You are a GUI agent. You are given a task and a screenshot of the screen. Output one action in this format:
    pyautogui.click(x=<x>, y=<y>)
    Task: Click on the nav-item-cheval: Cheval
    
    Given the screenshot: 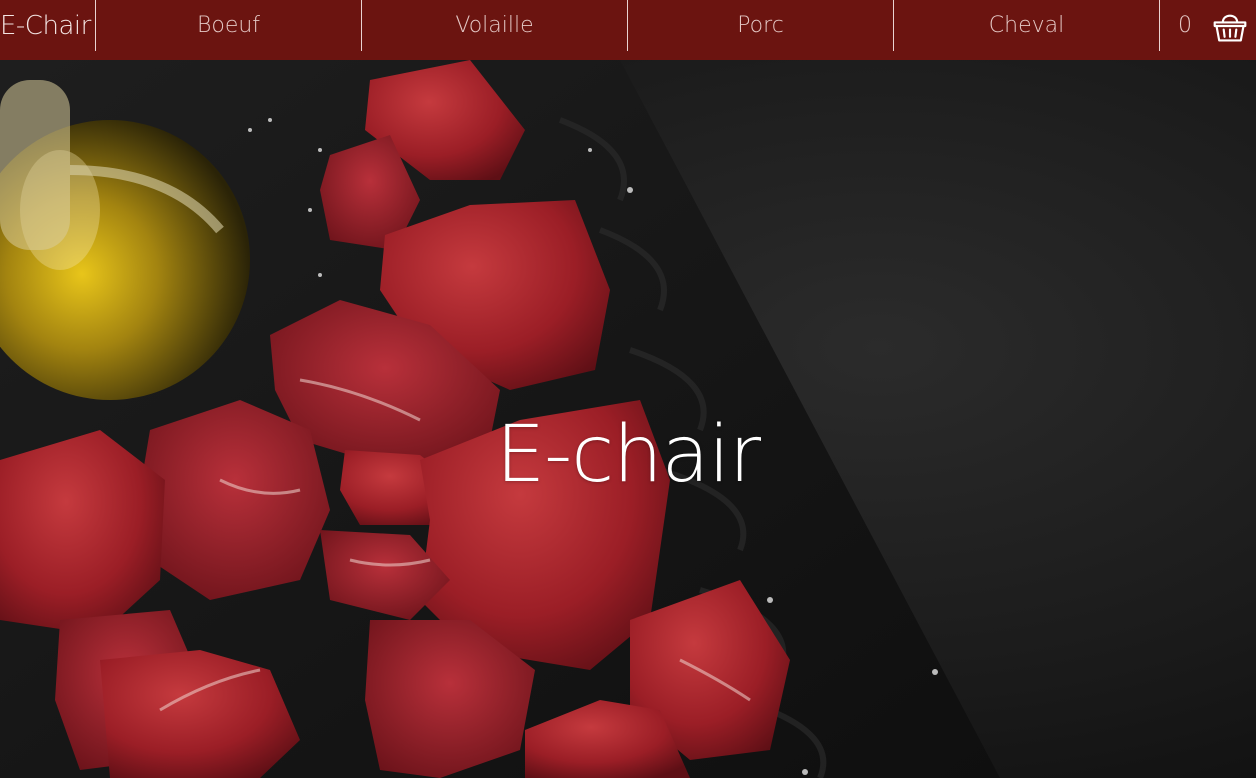 What is the action you would take?
    pyautogui.click(x=1027, y=25)
    